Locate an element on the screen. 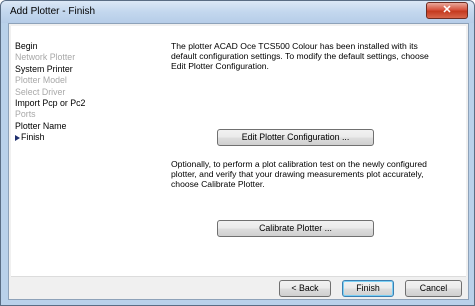  step-select-driver: Select Driver is located at coordinates (50, 92).